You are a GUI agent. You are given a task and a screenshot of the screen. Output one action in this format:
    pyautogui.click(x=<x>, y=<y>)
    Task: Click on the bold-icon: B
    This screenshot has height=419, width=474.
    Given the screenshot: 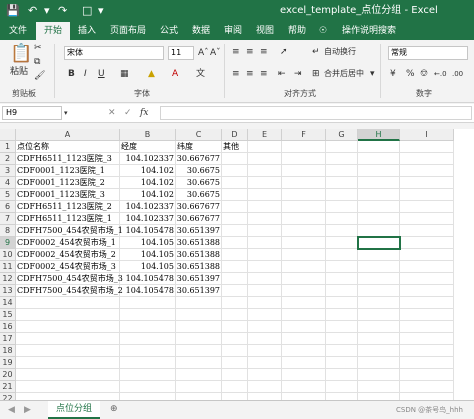 What is the action you would take?
    pyautogui.click(x=71, y=74)
    